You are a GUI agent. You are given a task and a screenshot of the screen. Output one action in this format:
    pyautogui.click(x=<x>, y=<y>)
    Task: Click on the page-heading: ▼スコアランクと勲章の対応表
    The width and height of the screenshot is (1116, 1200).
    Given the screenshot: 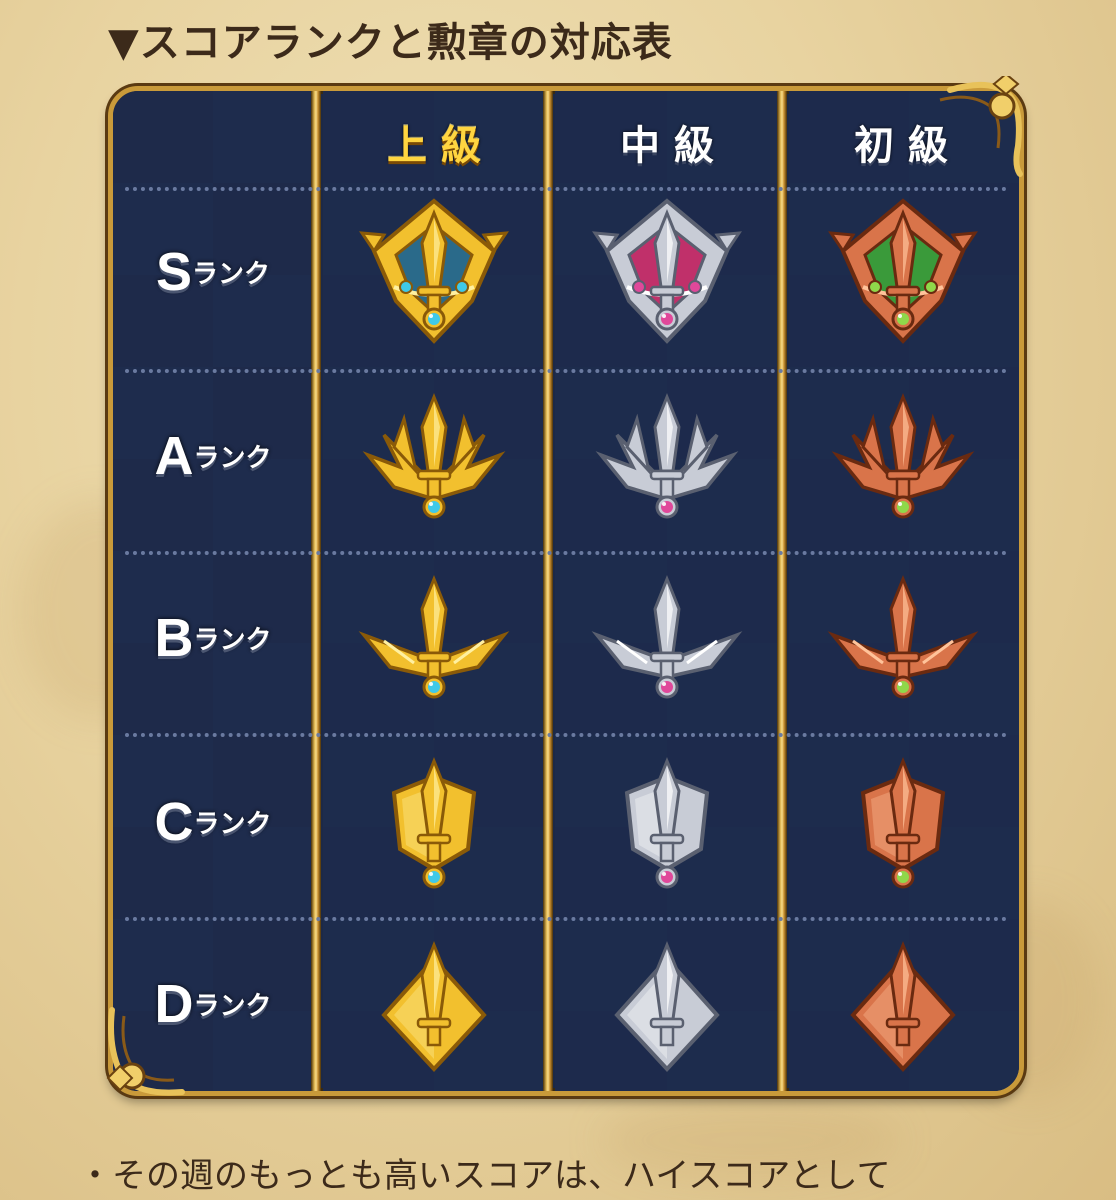 What is the action you would take?
    pyautogui.click(x=390, y=43)
    